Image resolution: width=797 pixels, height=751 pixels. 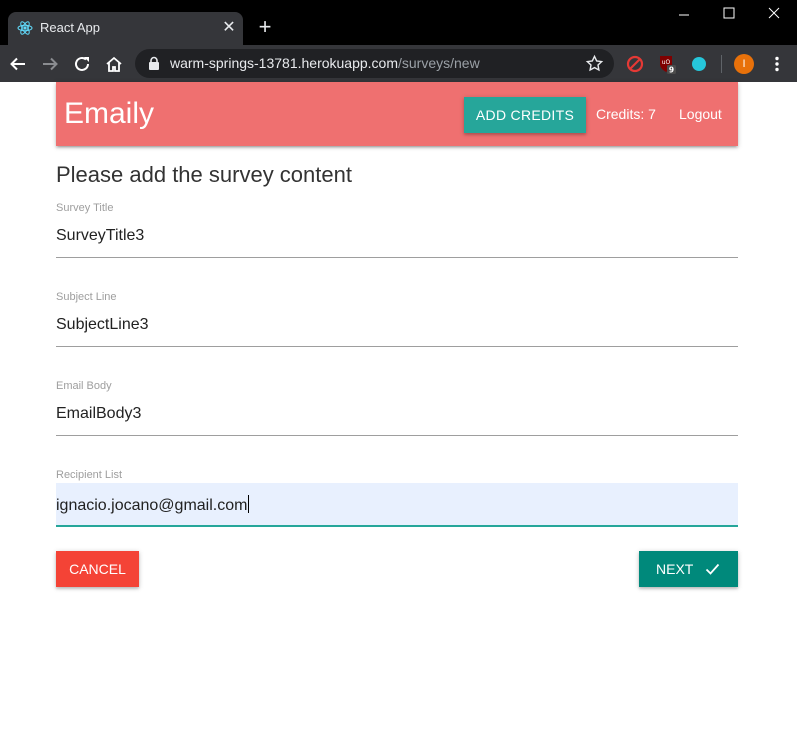 What do you see at coordinates (525, 115) in the screenshot?
I see `add-credits-button: ADD CREDITS` at bounding box center [525, 115].